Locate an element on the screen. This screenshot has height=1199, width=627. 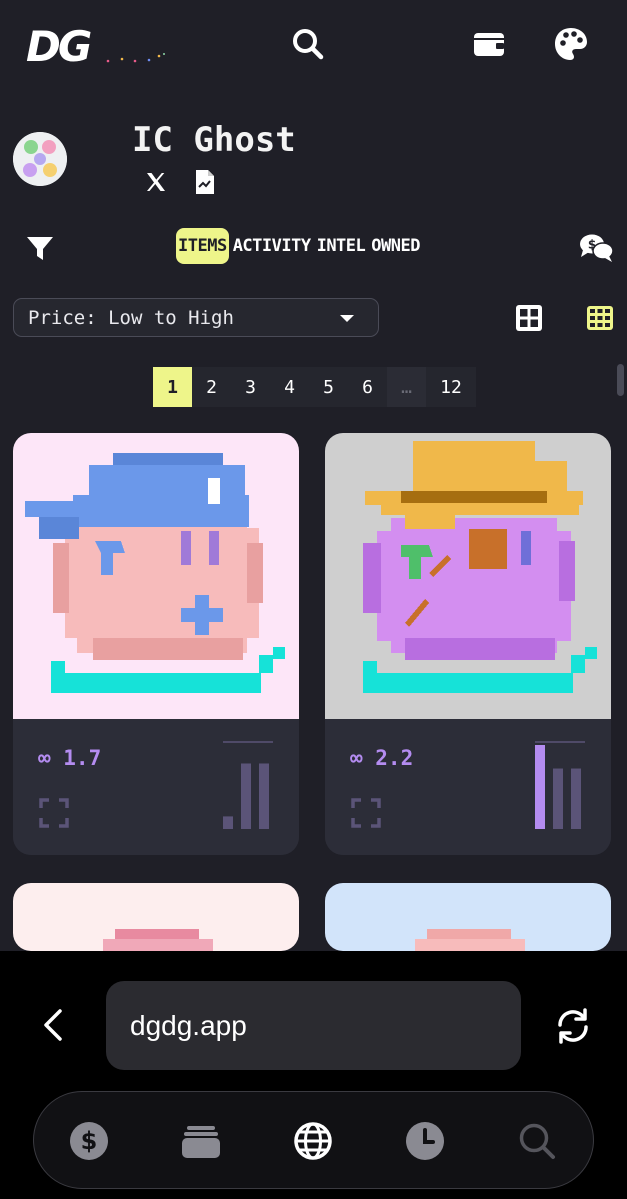
chat-button: $ is located at coordinates (596, 248).